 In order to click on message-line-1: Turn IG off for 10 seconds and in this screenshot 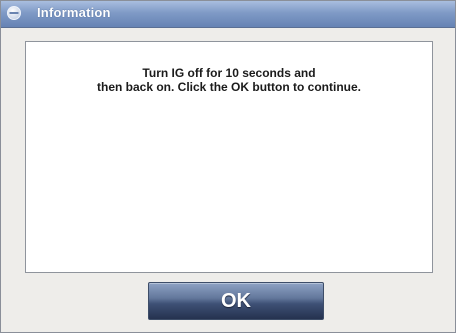, I will do `click(229, 73)`.